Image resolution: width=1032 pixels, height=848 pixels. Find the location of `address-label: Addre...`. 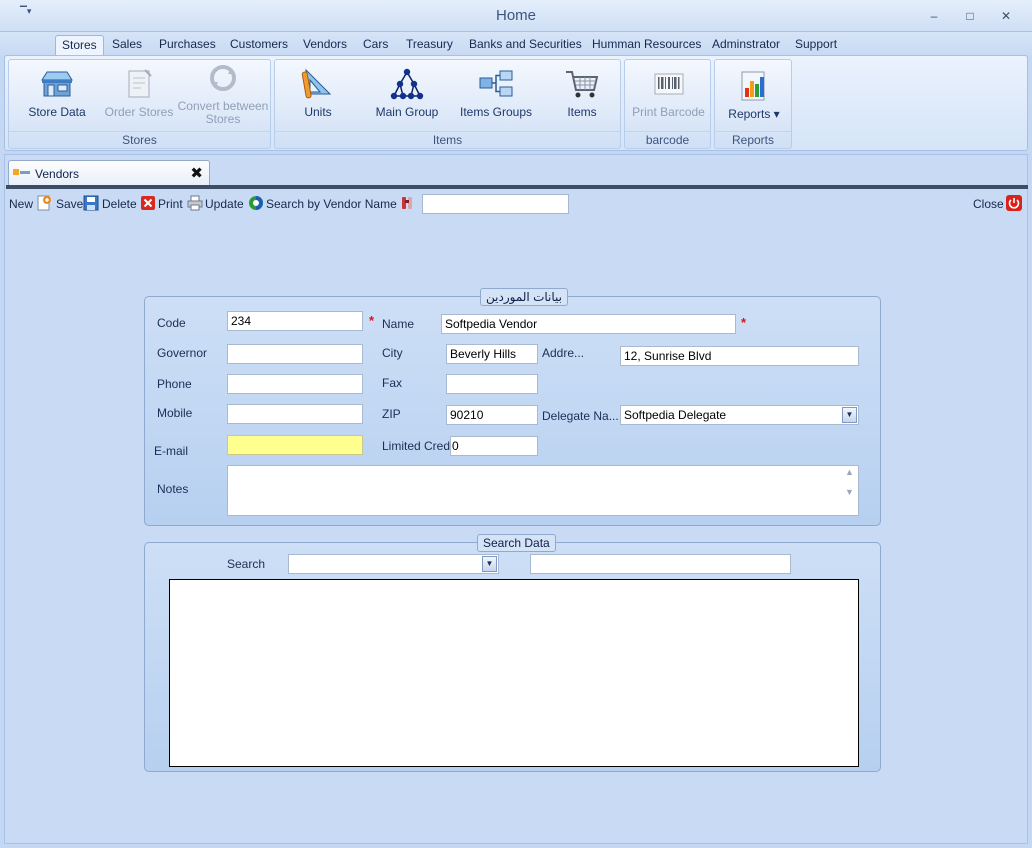

address-label: Addre... is located at coordinates (563, 353).